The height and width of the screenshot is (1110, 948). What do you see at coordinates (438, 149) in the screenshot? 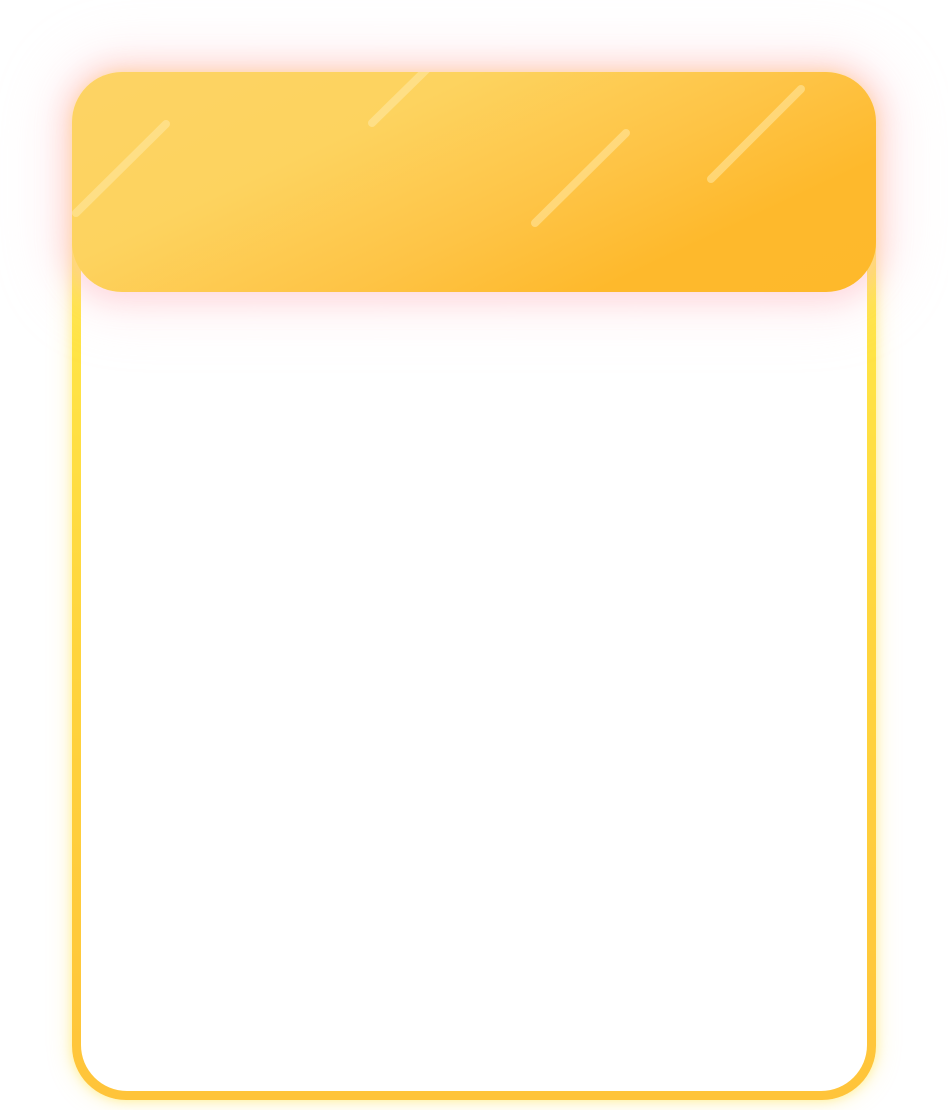
I see `glass-streaks` at bounding box center [438, 149].